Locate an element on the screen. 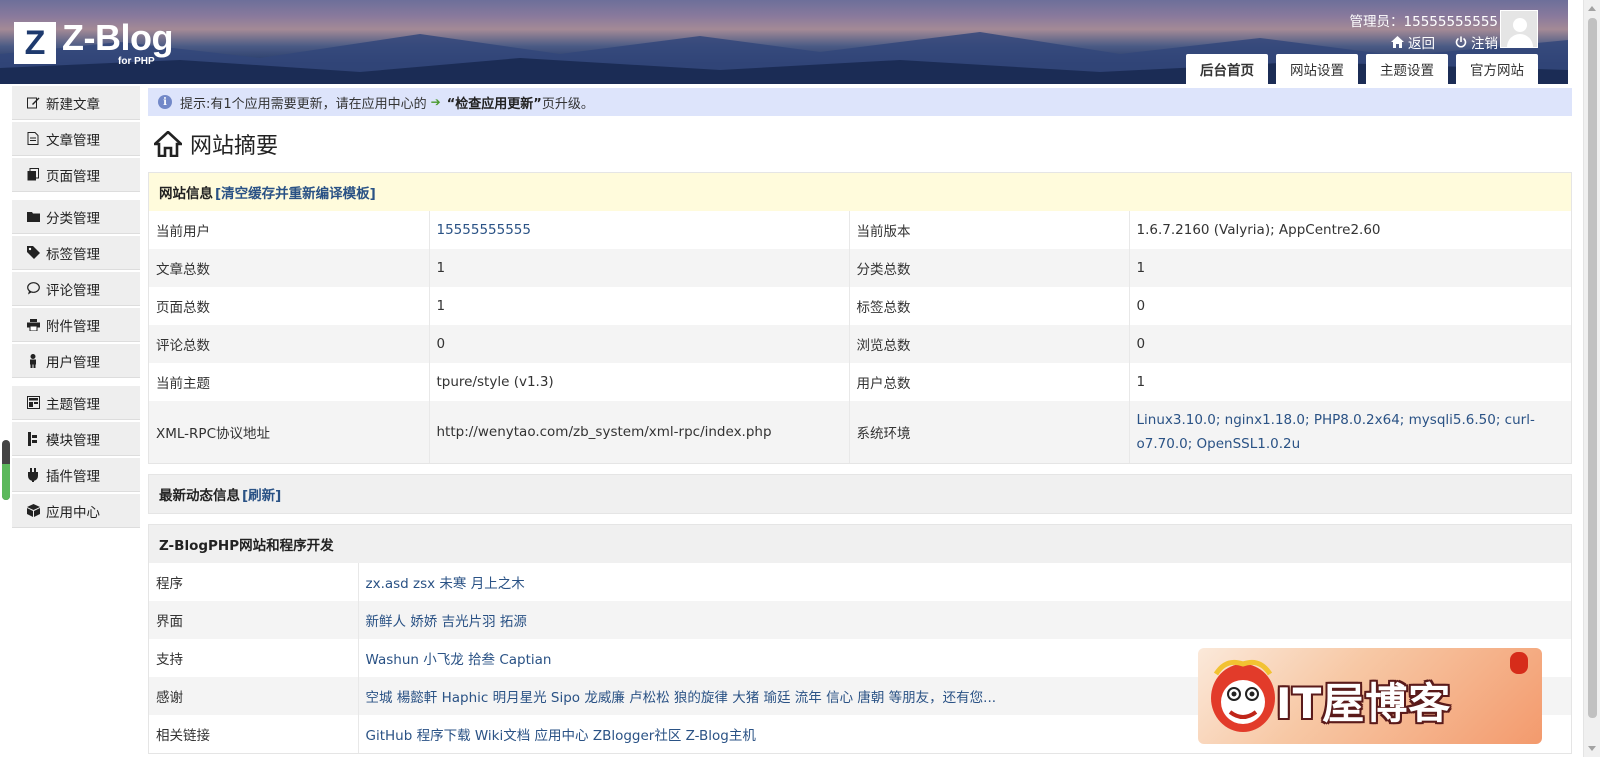 The image size is (1600, 757). logo-subtitle: for PHP is located at coordinates (136, 61).